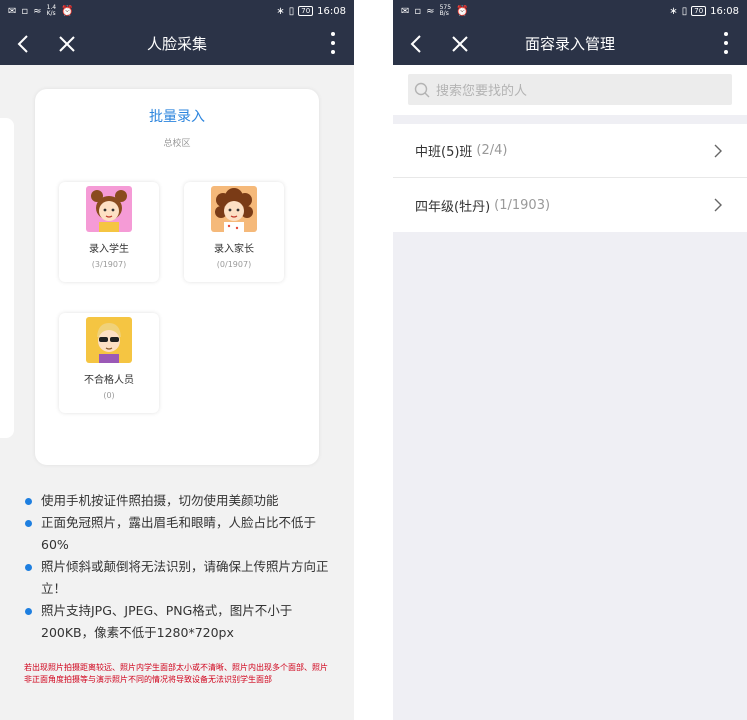  I want to click on nav-bar: 面容录入管理, so click(570, 43).